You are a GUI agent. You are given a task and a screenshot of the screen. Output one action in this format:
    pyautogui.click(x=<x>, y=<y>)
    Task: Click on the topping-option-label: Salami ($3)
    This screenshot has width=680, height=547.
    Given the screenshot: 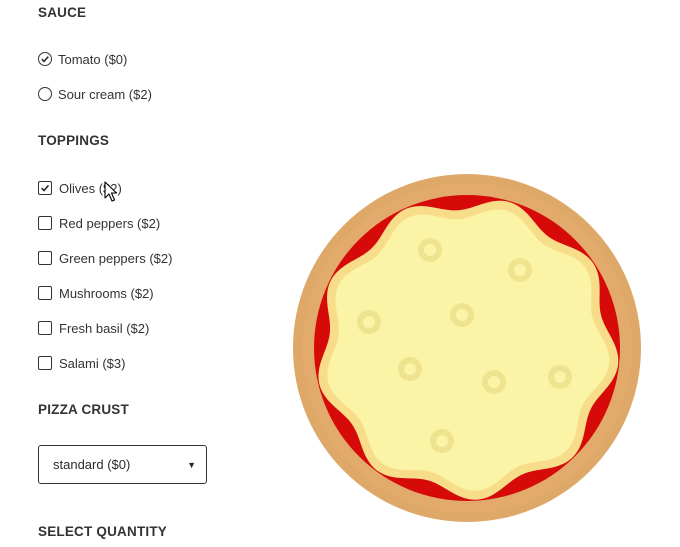 What is the action you would take?
    pyautogui.click(x=92, y=363)
    